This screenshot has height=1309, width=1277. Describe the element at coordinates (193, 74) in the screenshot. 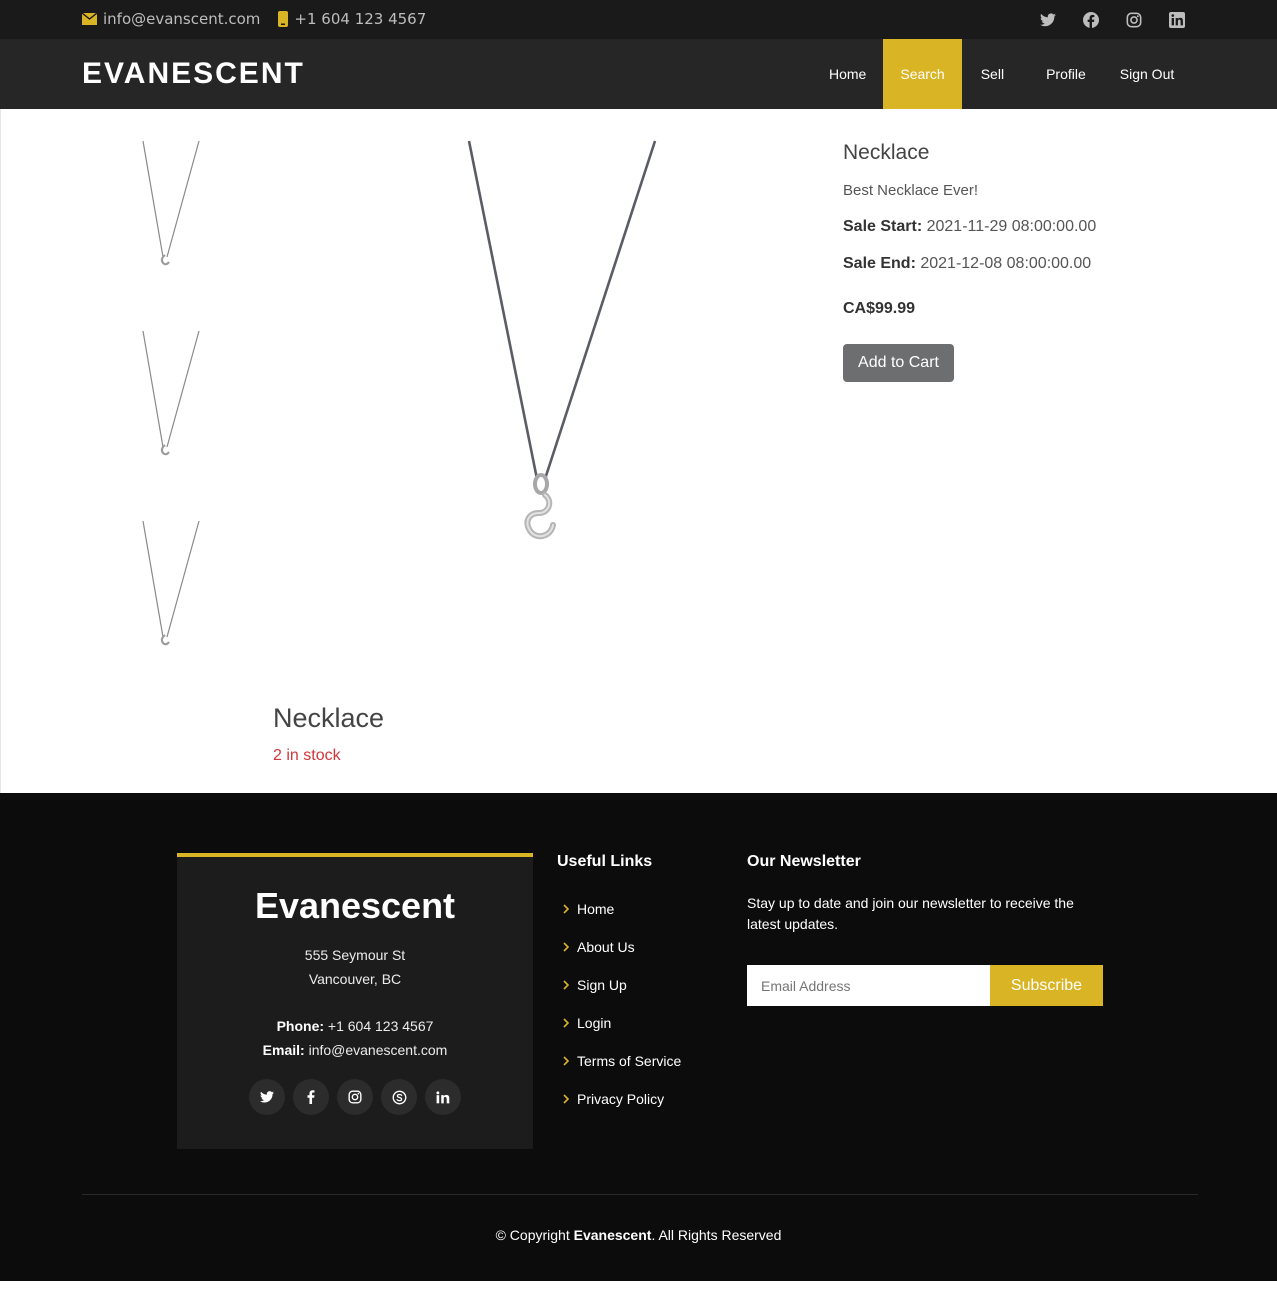

I see `site-logo: EVANESCENT` at that location.